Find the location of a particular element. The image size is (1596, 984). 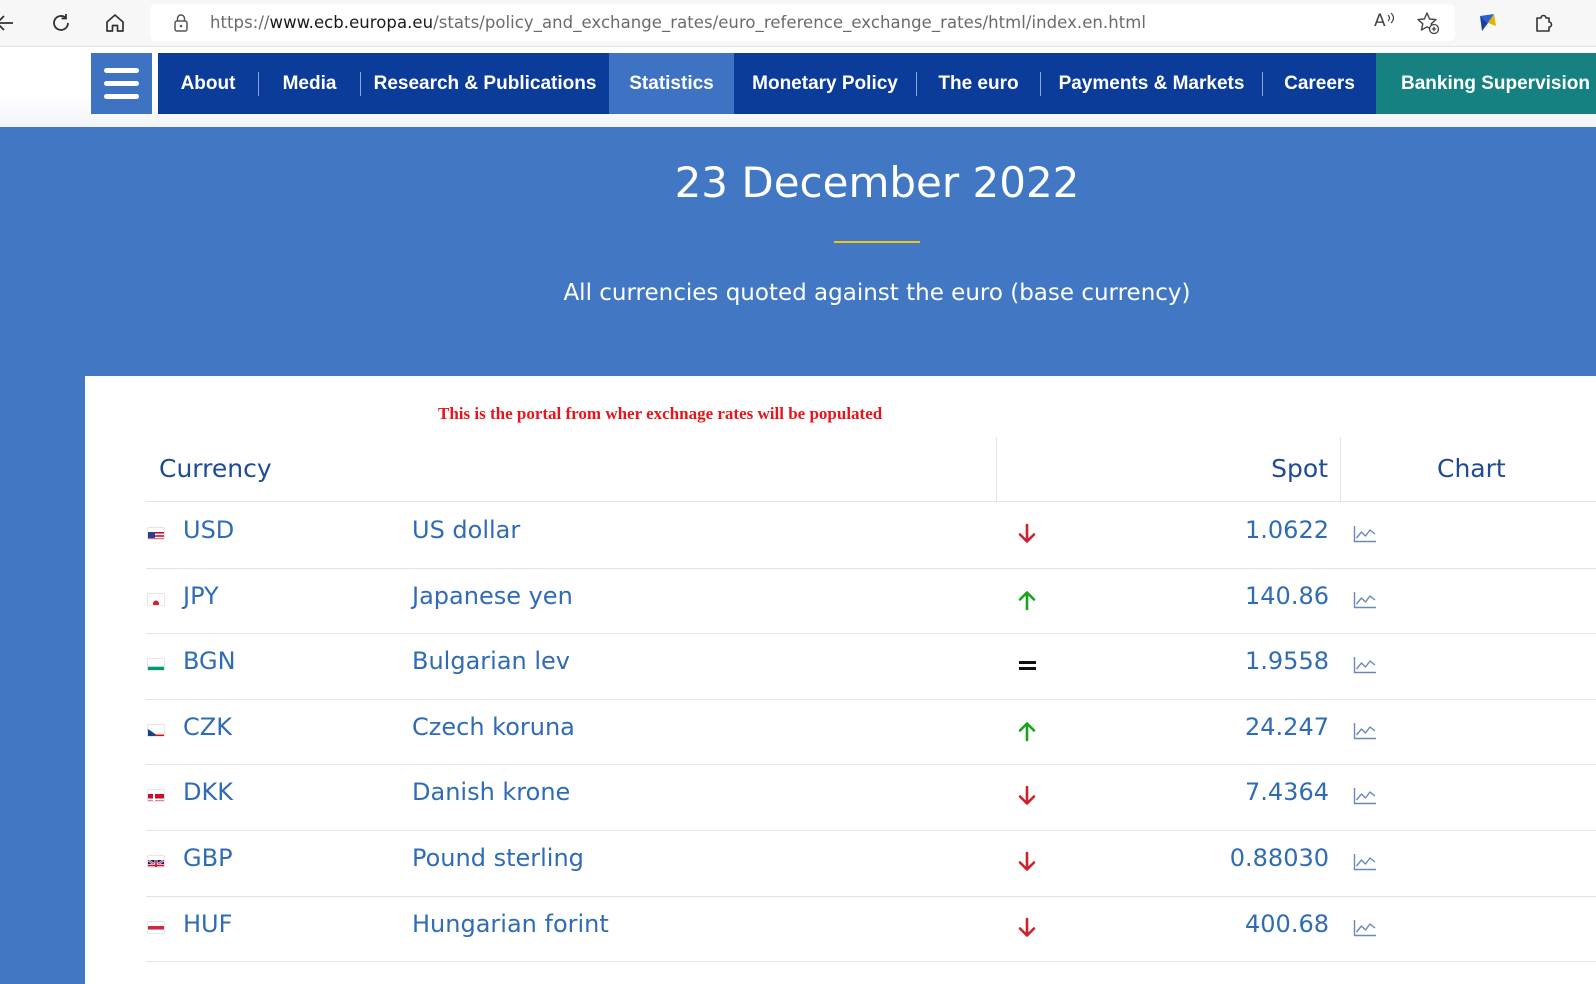

trend-equal-icon is located at coordinates (1027, 665).